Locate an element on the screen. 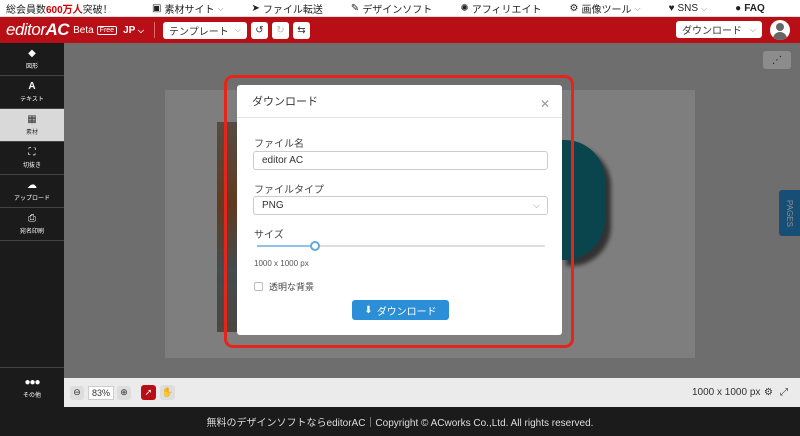 The height and width of the screenshot is (436, 800). image-icon: ▣ is located at coordinates (157, 8).